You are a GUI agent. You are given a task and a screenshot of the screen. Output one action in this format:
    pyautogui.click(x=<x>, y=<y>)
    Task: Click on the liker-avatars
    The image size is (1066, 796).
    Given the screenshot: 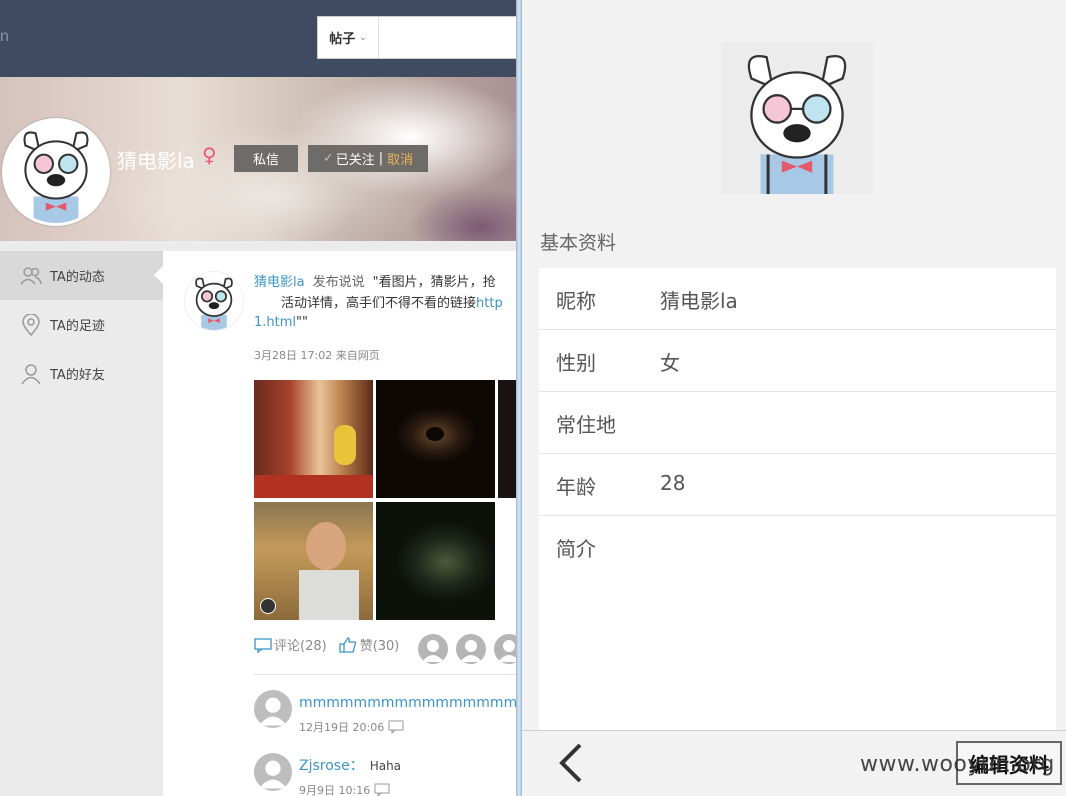 What is the action you would take?
    pyautogui.click(x=469, y=649)
    